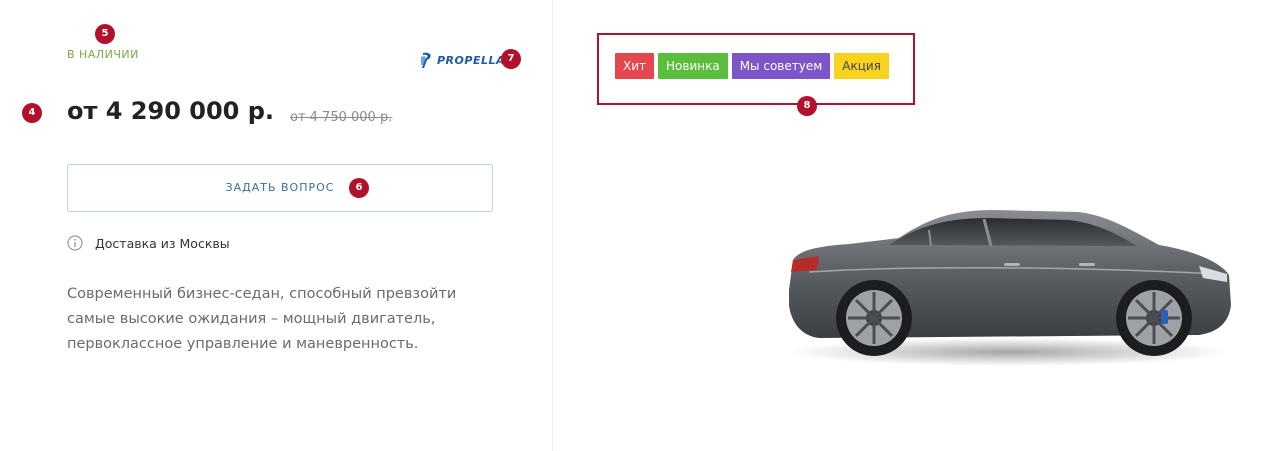 Image resolution: width=1276 pixels, height=451 pixels. I want to click on ask-question-button: ЗАДАТЬ ВОПРОС, so click(280, 188).